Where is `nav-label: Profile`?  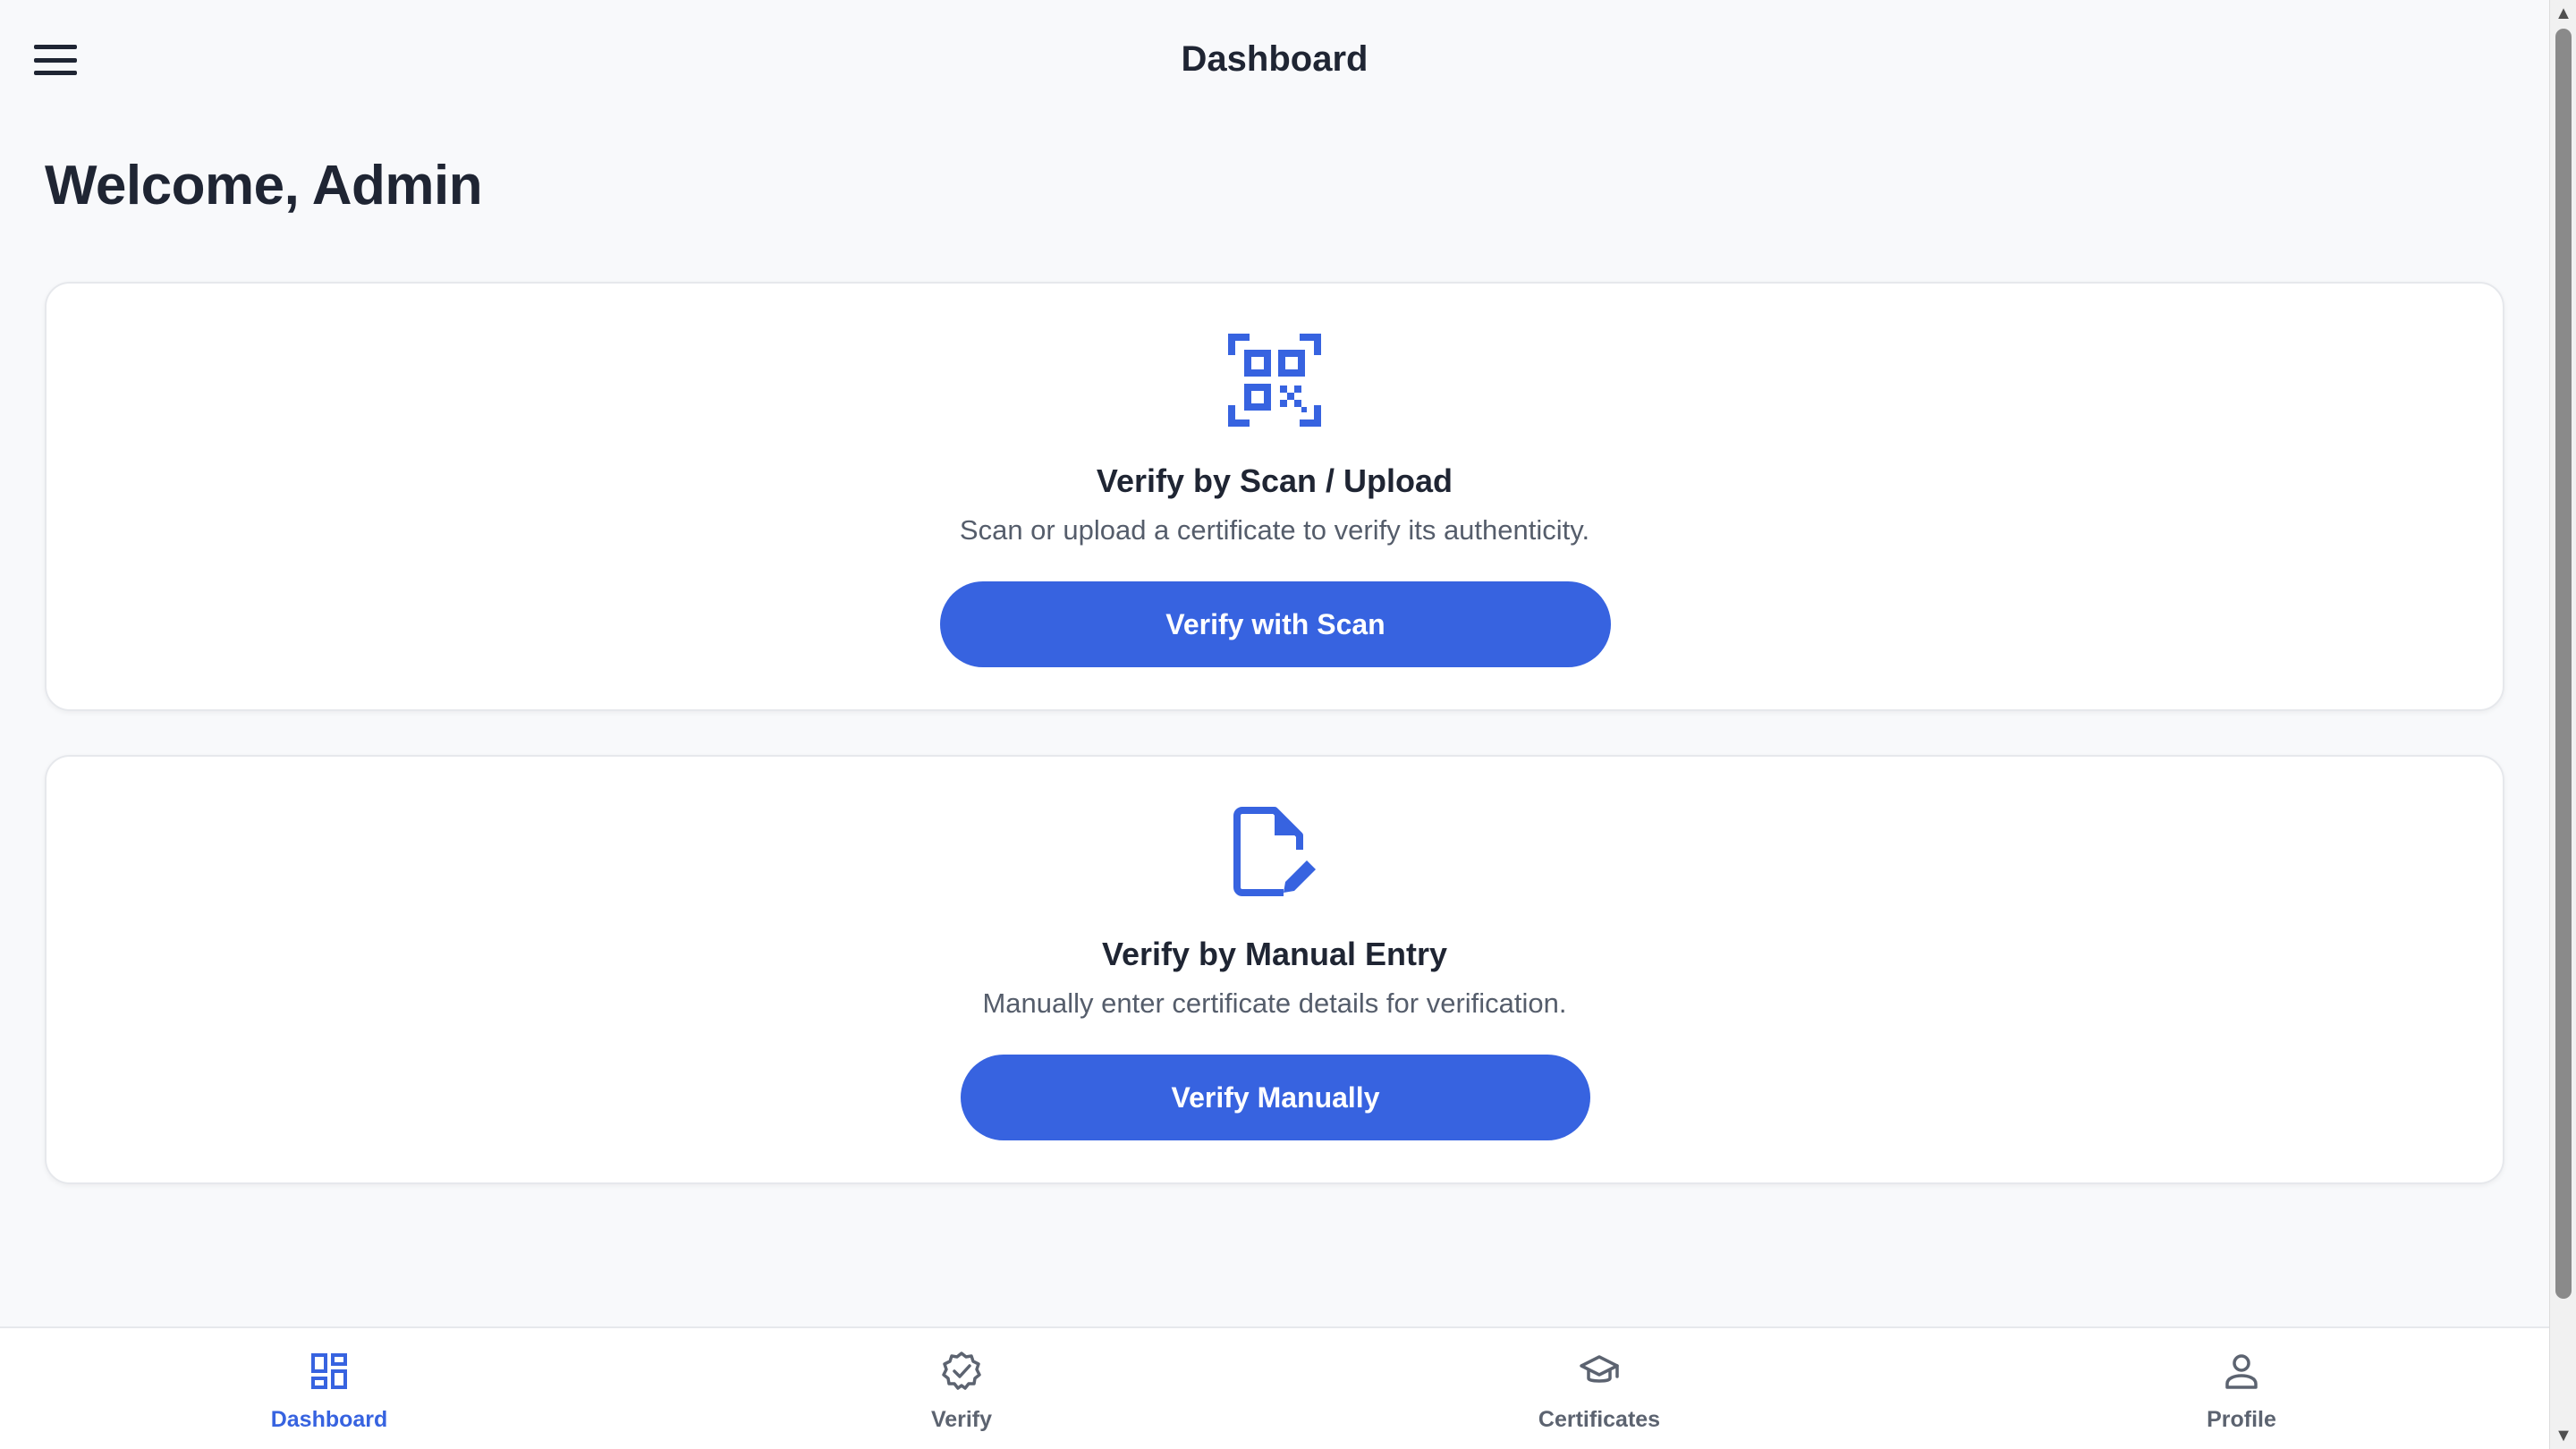
nav-label: Profile is located at coordinates (2241, 1419).